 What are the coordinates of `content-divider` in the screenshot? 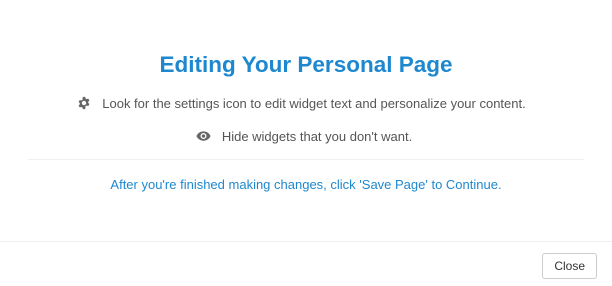 It's located at (306, 159).